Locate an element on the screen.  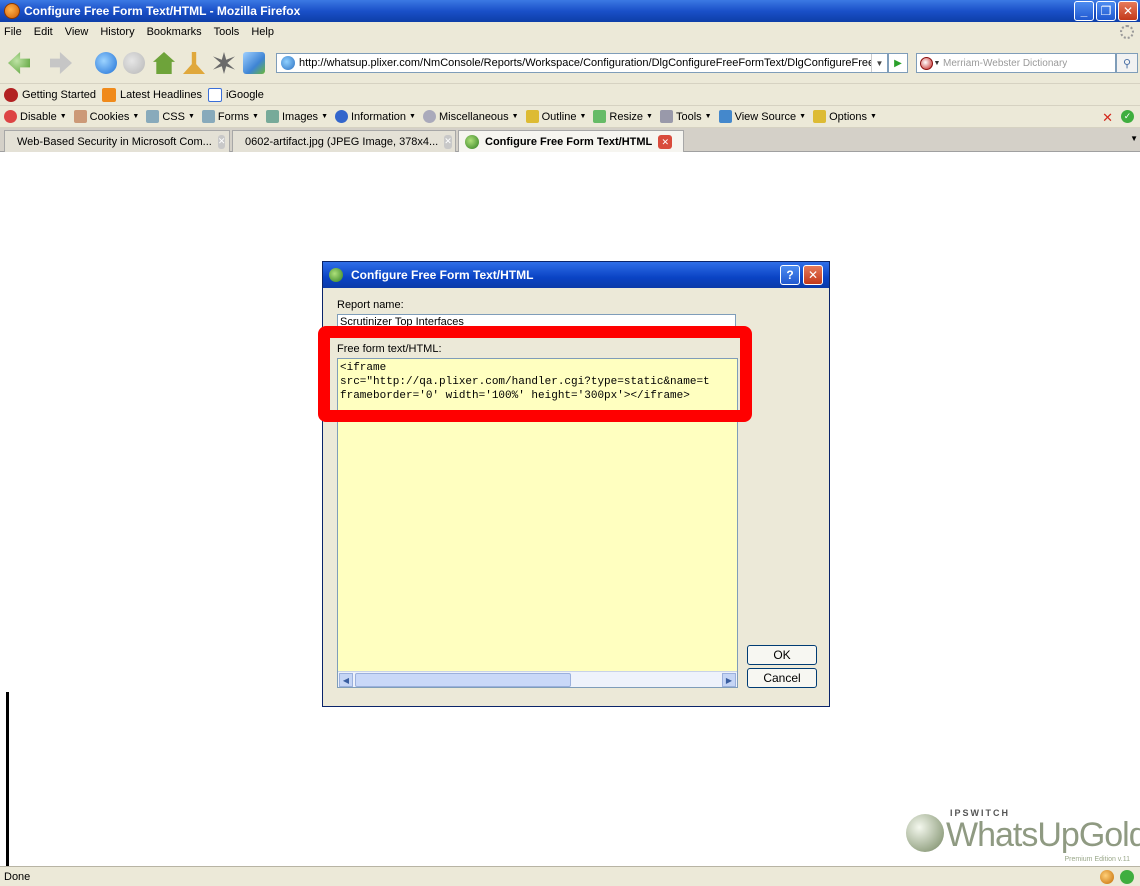
google-icon is located at coordinates (214, 94).